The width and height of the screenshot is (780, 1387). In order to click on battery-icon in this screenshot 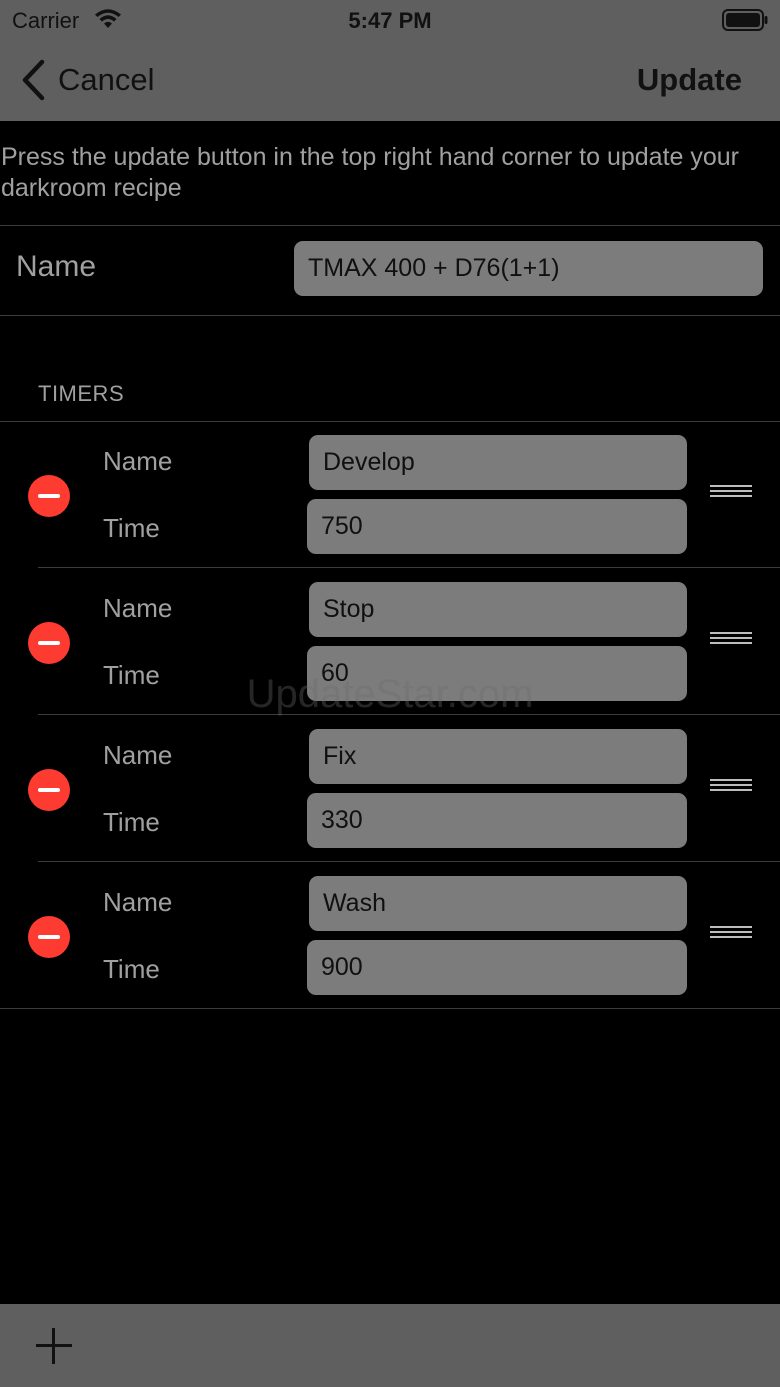, I will do `click(745, 20)`.